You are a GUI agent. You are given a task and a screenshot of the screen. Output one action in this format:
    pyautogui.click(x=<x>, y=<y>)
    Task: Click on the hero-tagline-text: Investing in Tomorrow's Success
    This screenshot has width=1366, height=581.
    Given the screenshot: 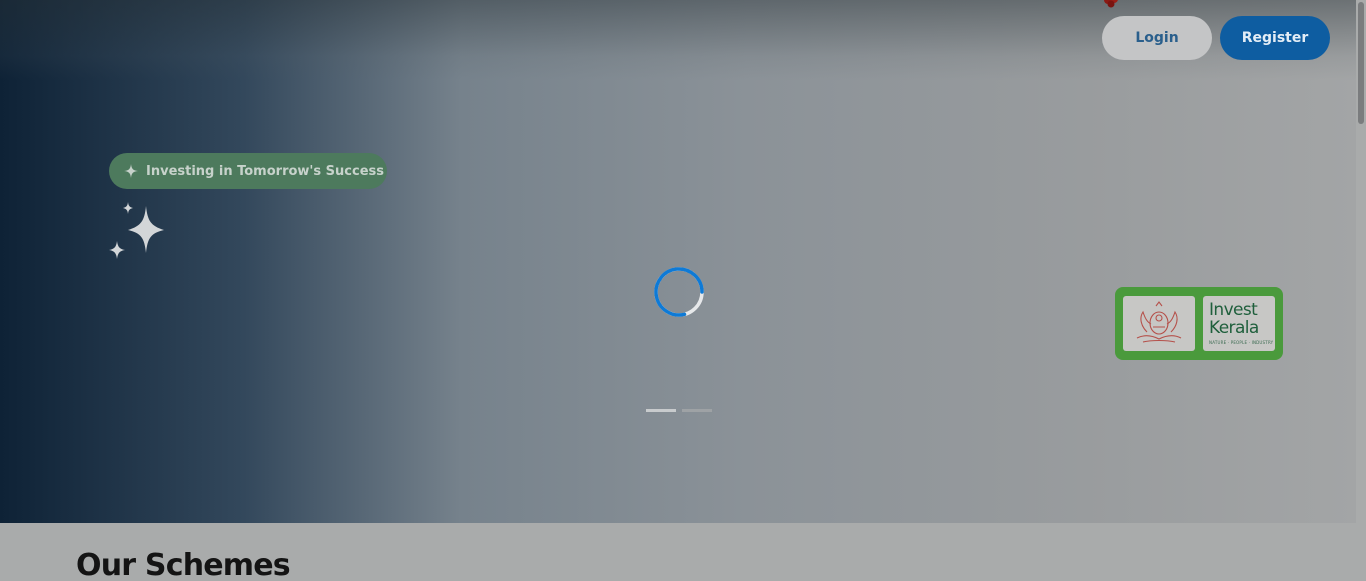 What is the action you would take?
    pyautogui.click(x=265, y=171)
    